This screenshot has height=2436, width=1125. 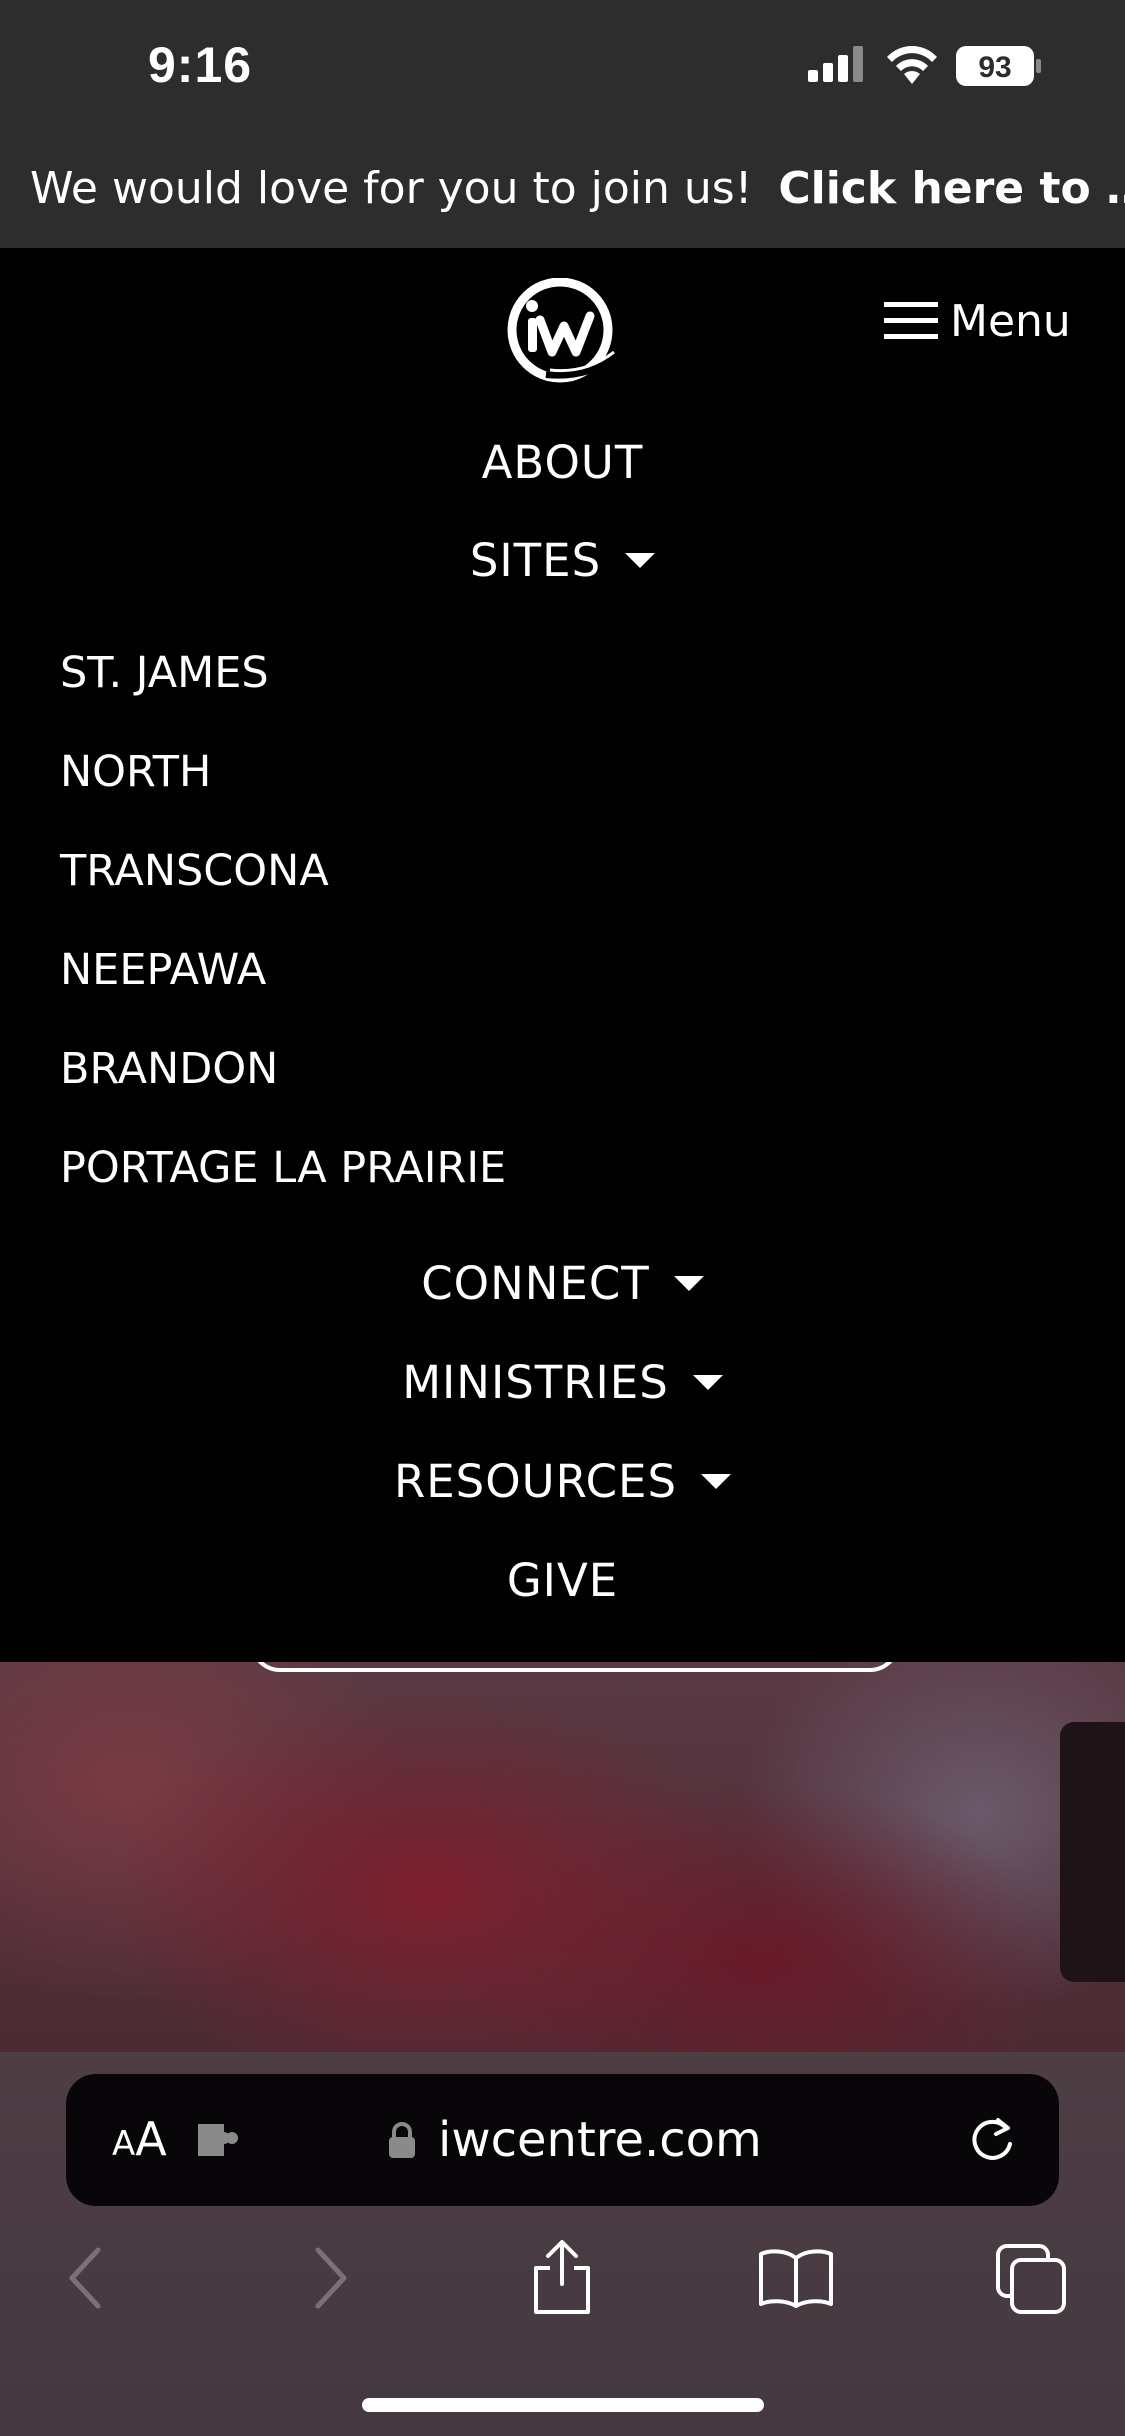 I want to click on text-size-big-label: A, so click(x=151, y=2139).